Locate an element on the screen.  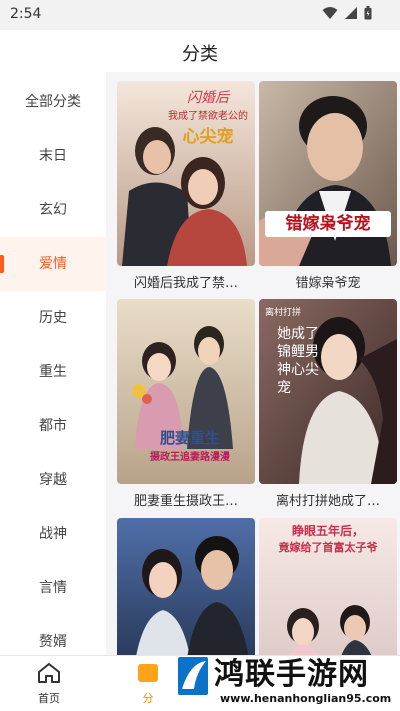
drama-card: 睁眼五年后， 竟嫁给了首富太子爷 is located at coordinates (328, 586).